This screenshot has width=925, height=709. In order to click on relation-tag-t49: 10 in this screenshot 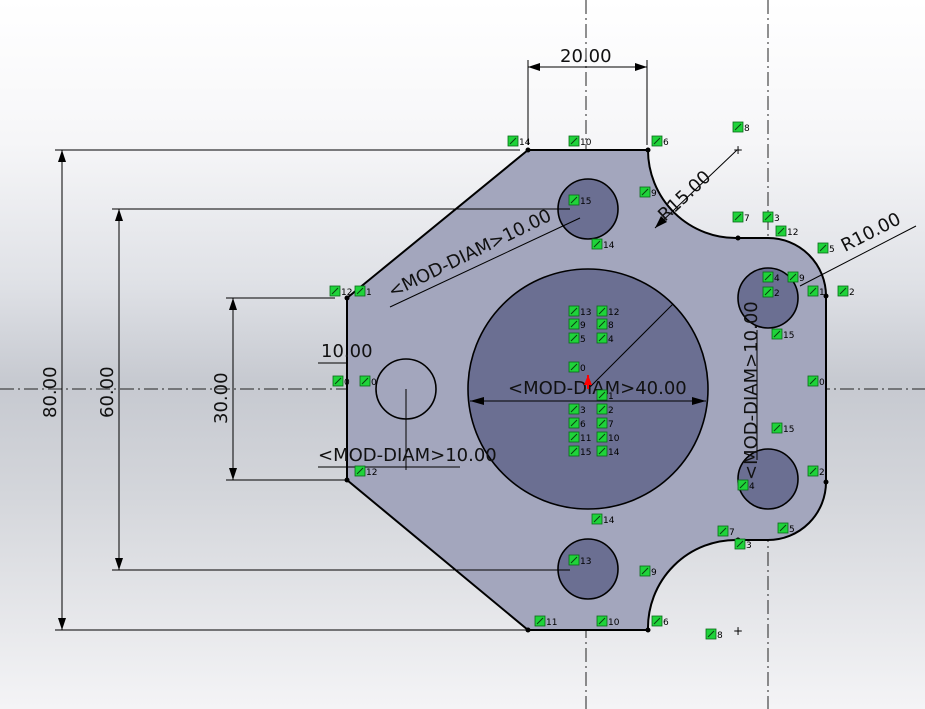, I will do `click(608, 621)`.